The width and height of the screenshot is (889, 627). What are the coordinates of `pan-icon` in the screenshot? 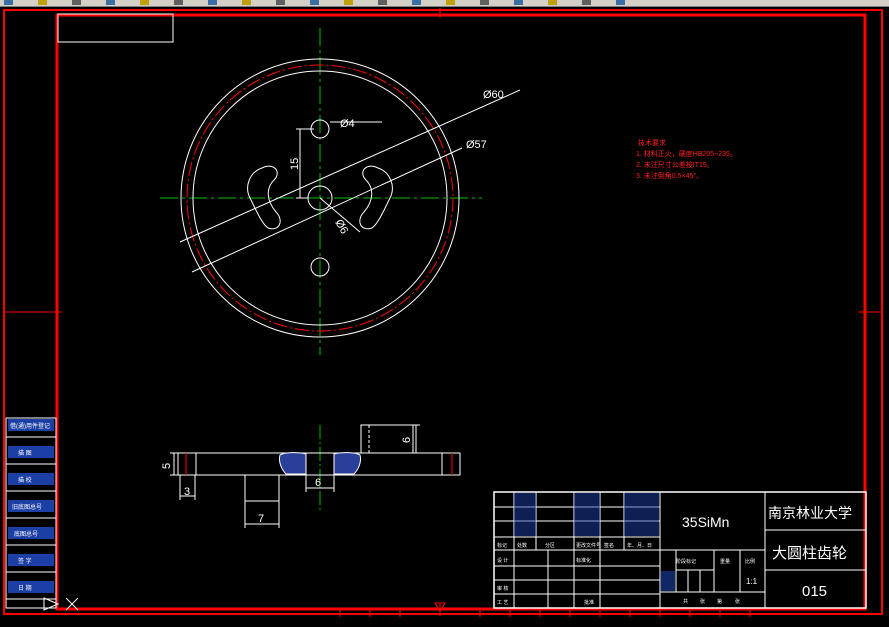 It's located at (382, 2).